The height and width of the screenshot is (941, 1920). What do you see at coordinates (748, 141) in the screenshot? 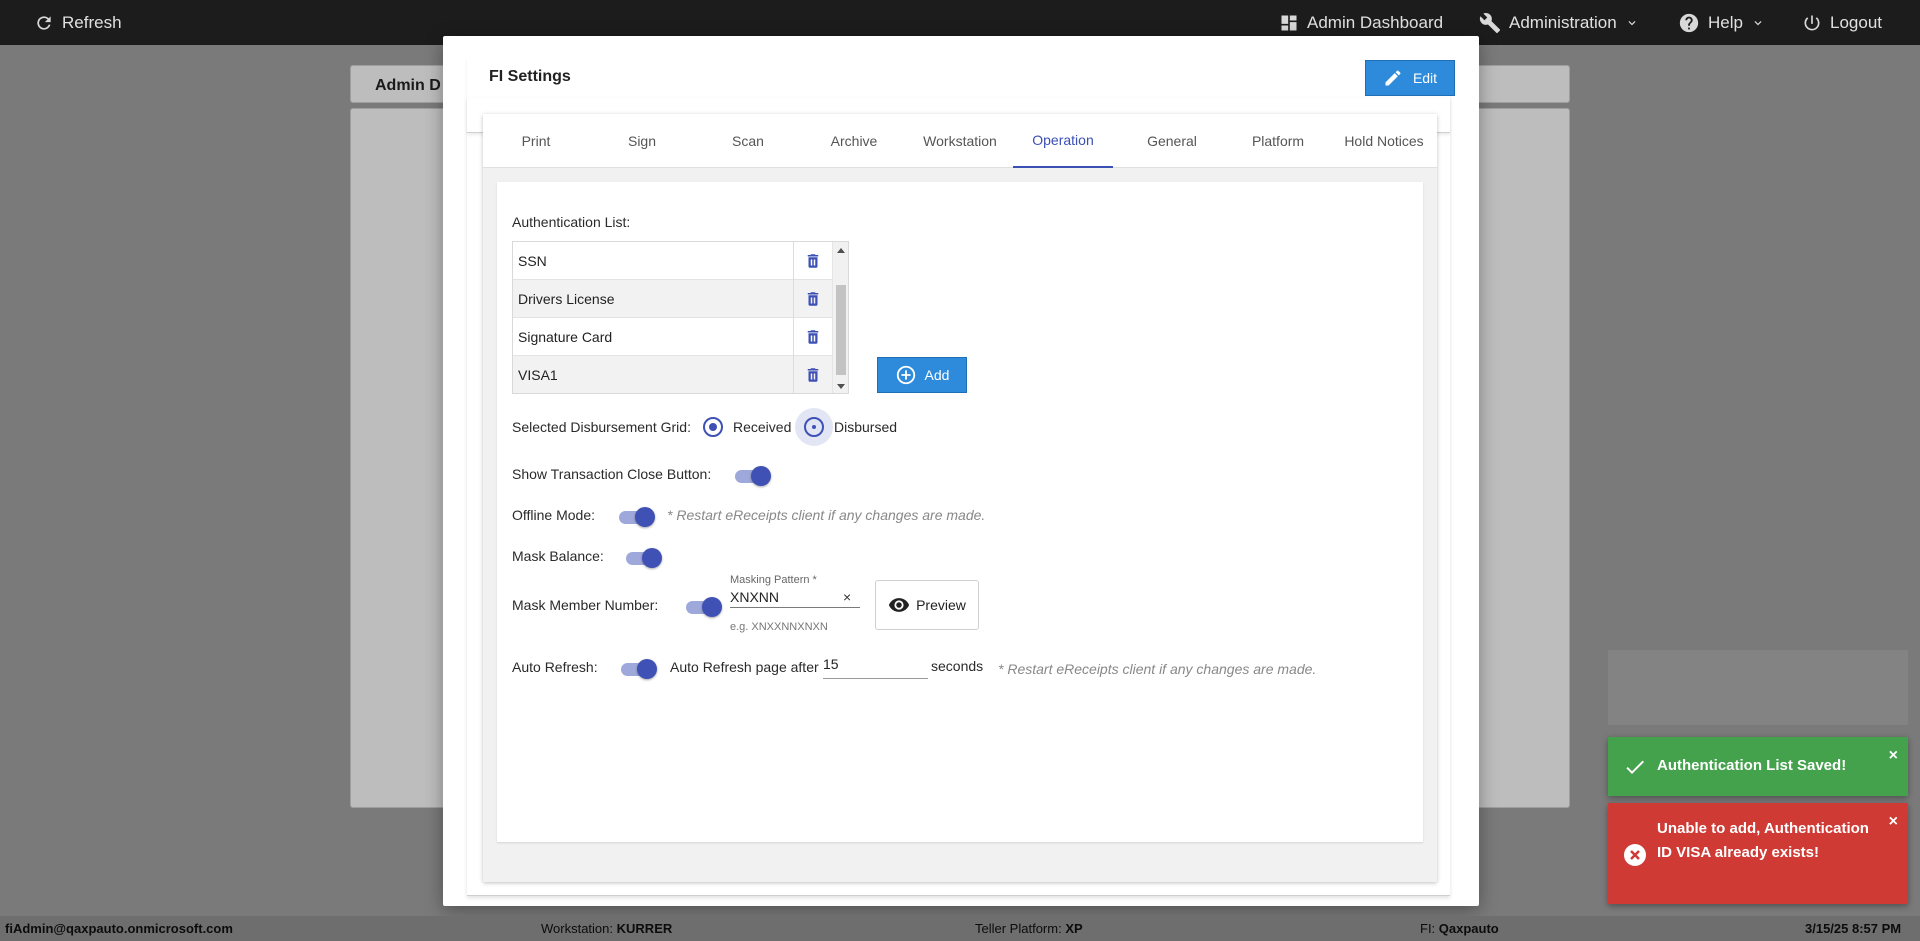
I see `tab-scan: Scan` at bounding box center [748, 141].